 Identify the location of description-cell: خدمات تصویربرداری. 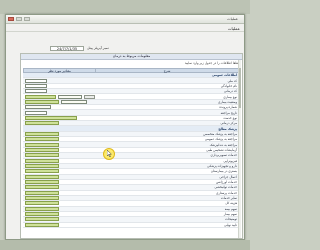
(223, 155).